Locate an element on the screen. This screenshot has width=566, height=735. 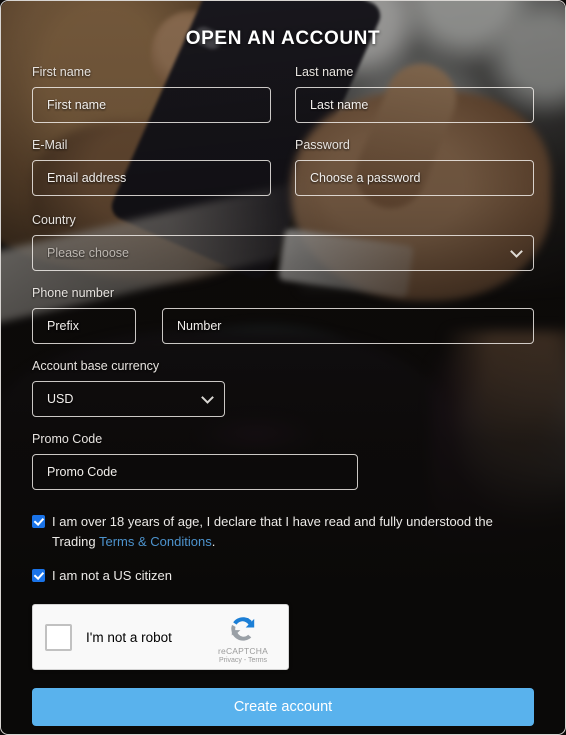
phone-label: Phone number is located at coordinates (73, 293).